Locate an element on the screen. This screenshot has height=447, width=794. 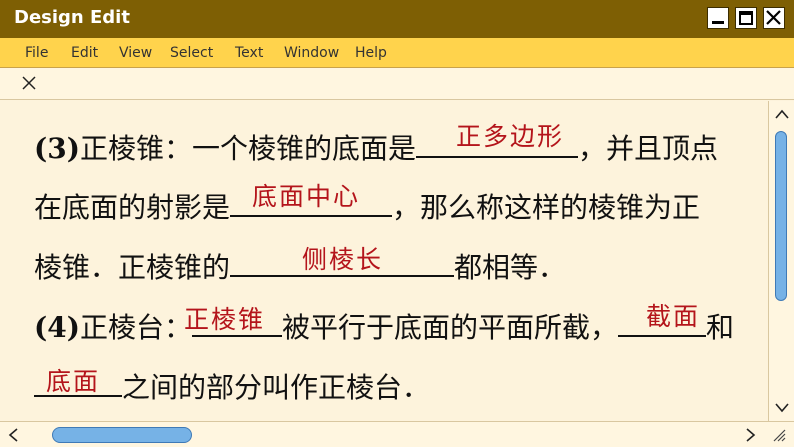
minimize-icon is located at coordinates (718, 22).